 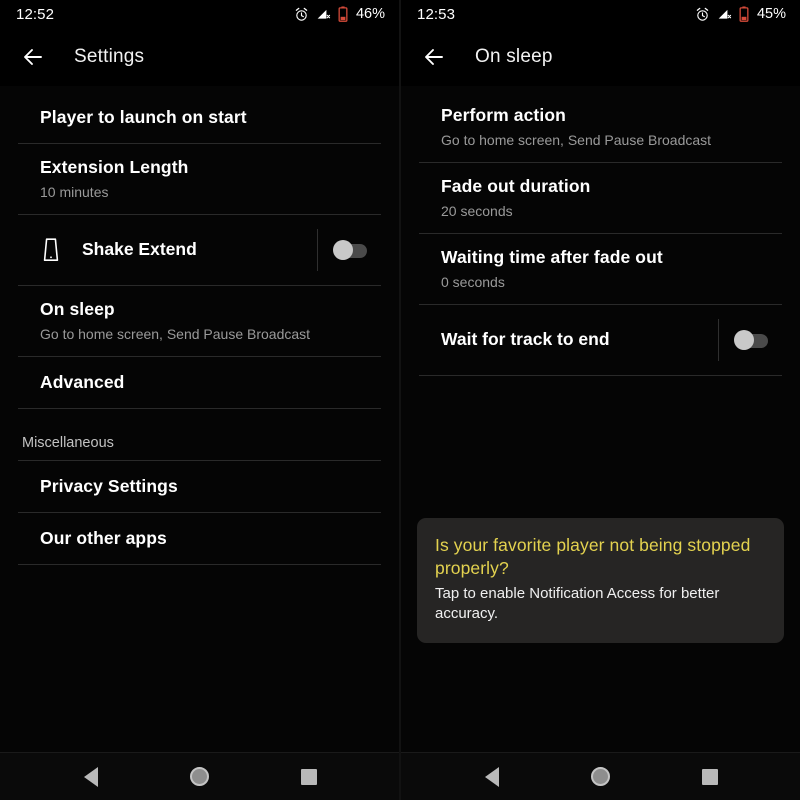 What do you see at coordinates (771, 14) in the screenshot?
I see `battery-percent: 45%` at bounding box center [771, 14].